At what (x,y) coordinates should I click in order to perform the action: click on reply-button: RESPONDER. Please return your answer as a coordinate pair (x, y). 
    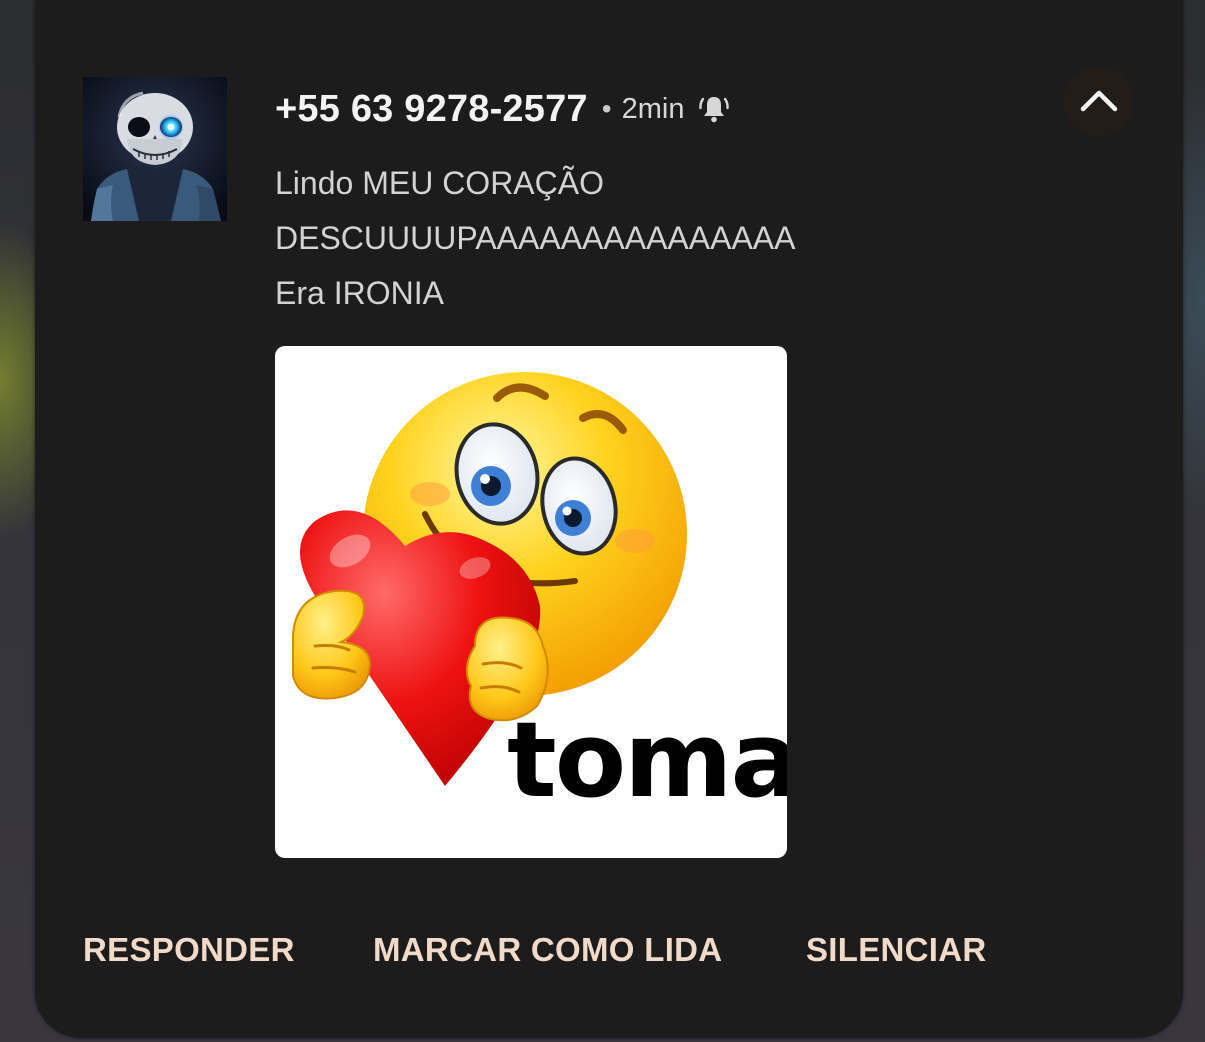
    Looking at the image, I should click on (189, 950).